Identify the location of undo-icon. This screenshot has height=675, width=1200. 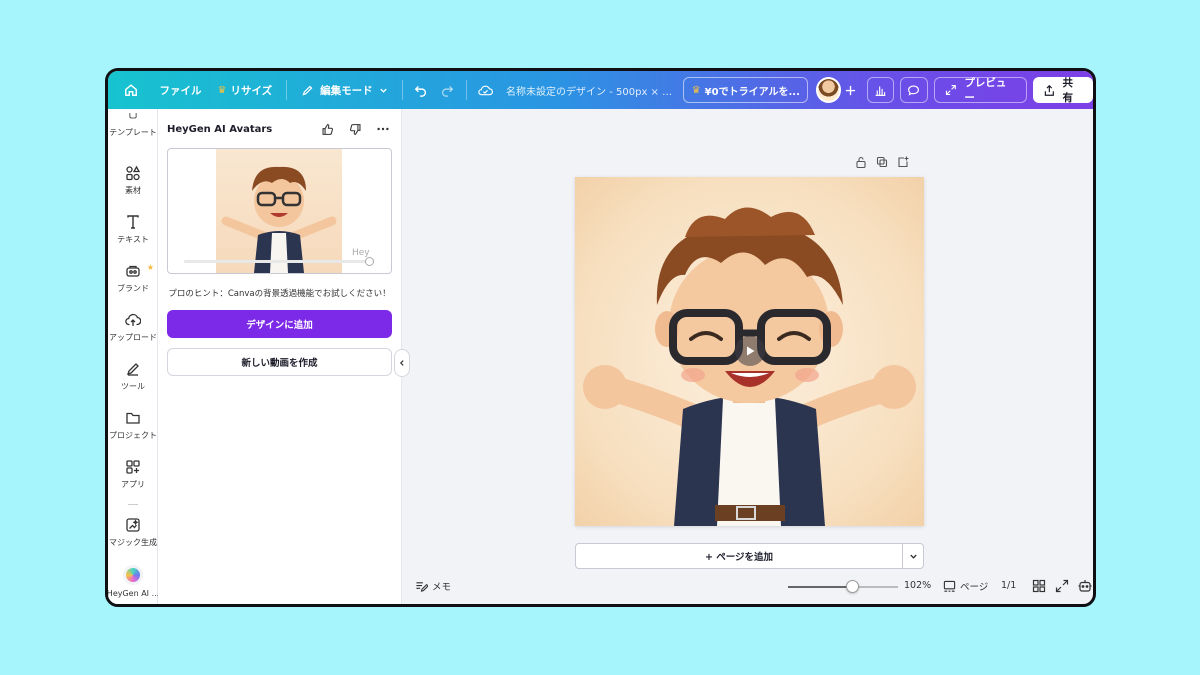
(421, 91).